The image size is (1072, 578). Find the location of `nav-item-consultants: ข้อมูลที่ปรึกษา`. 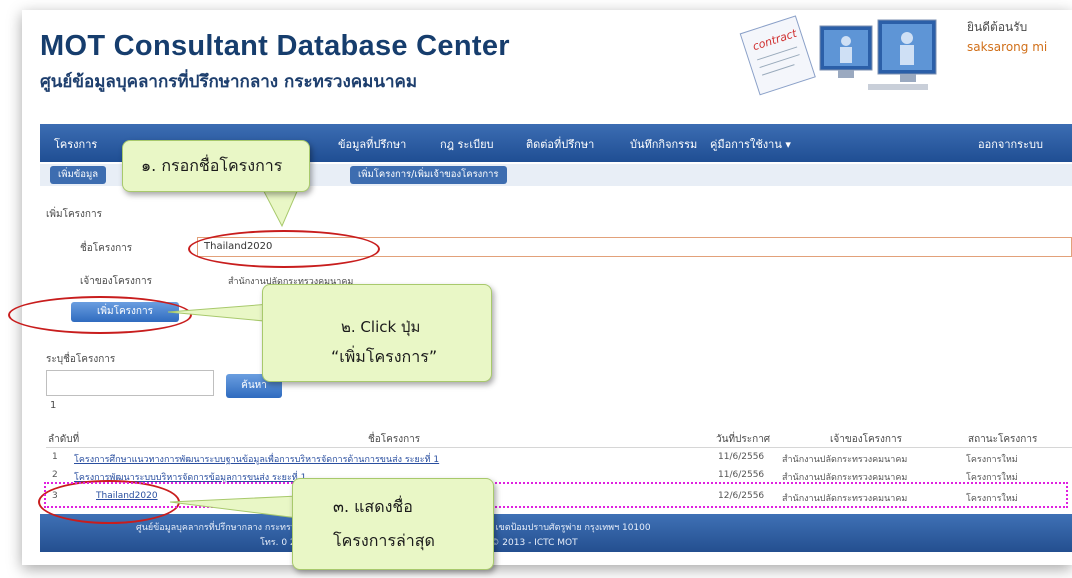

nav-item-consultants: ข้อมูลที่ปรึกษา is located at coordinates (372, 144).